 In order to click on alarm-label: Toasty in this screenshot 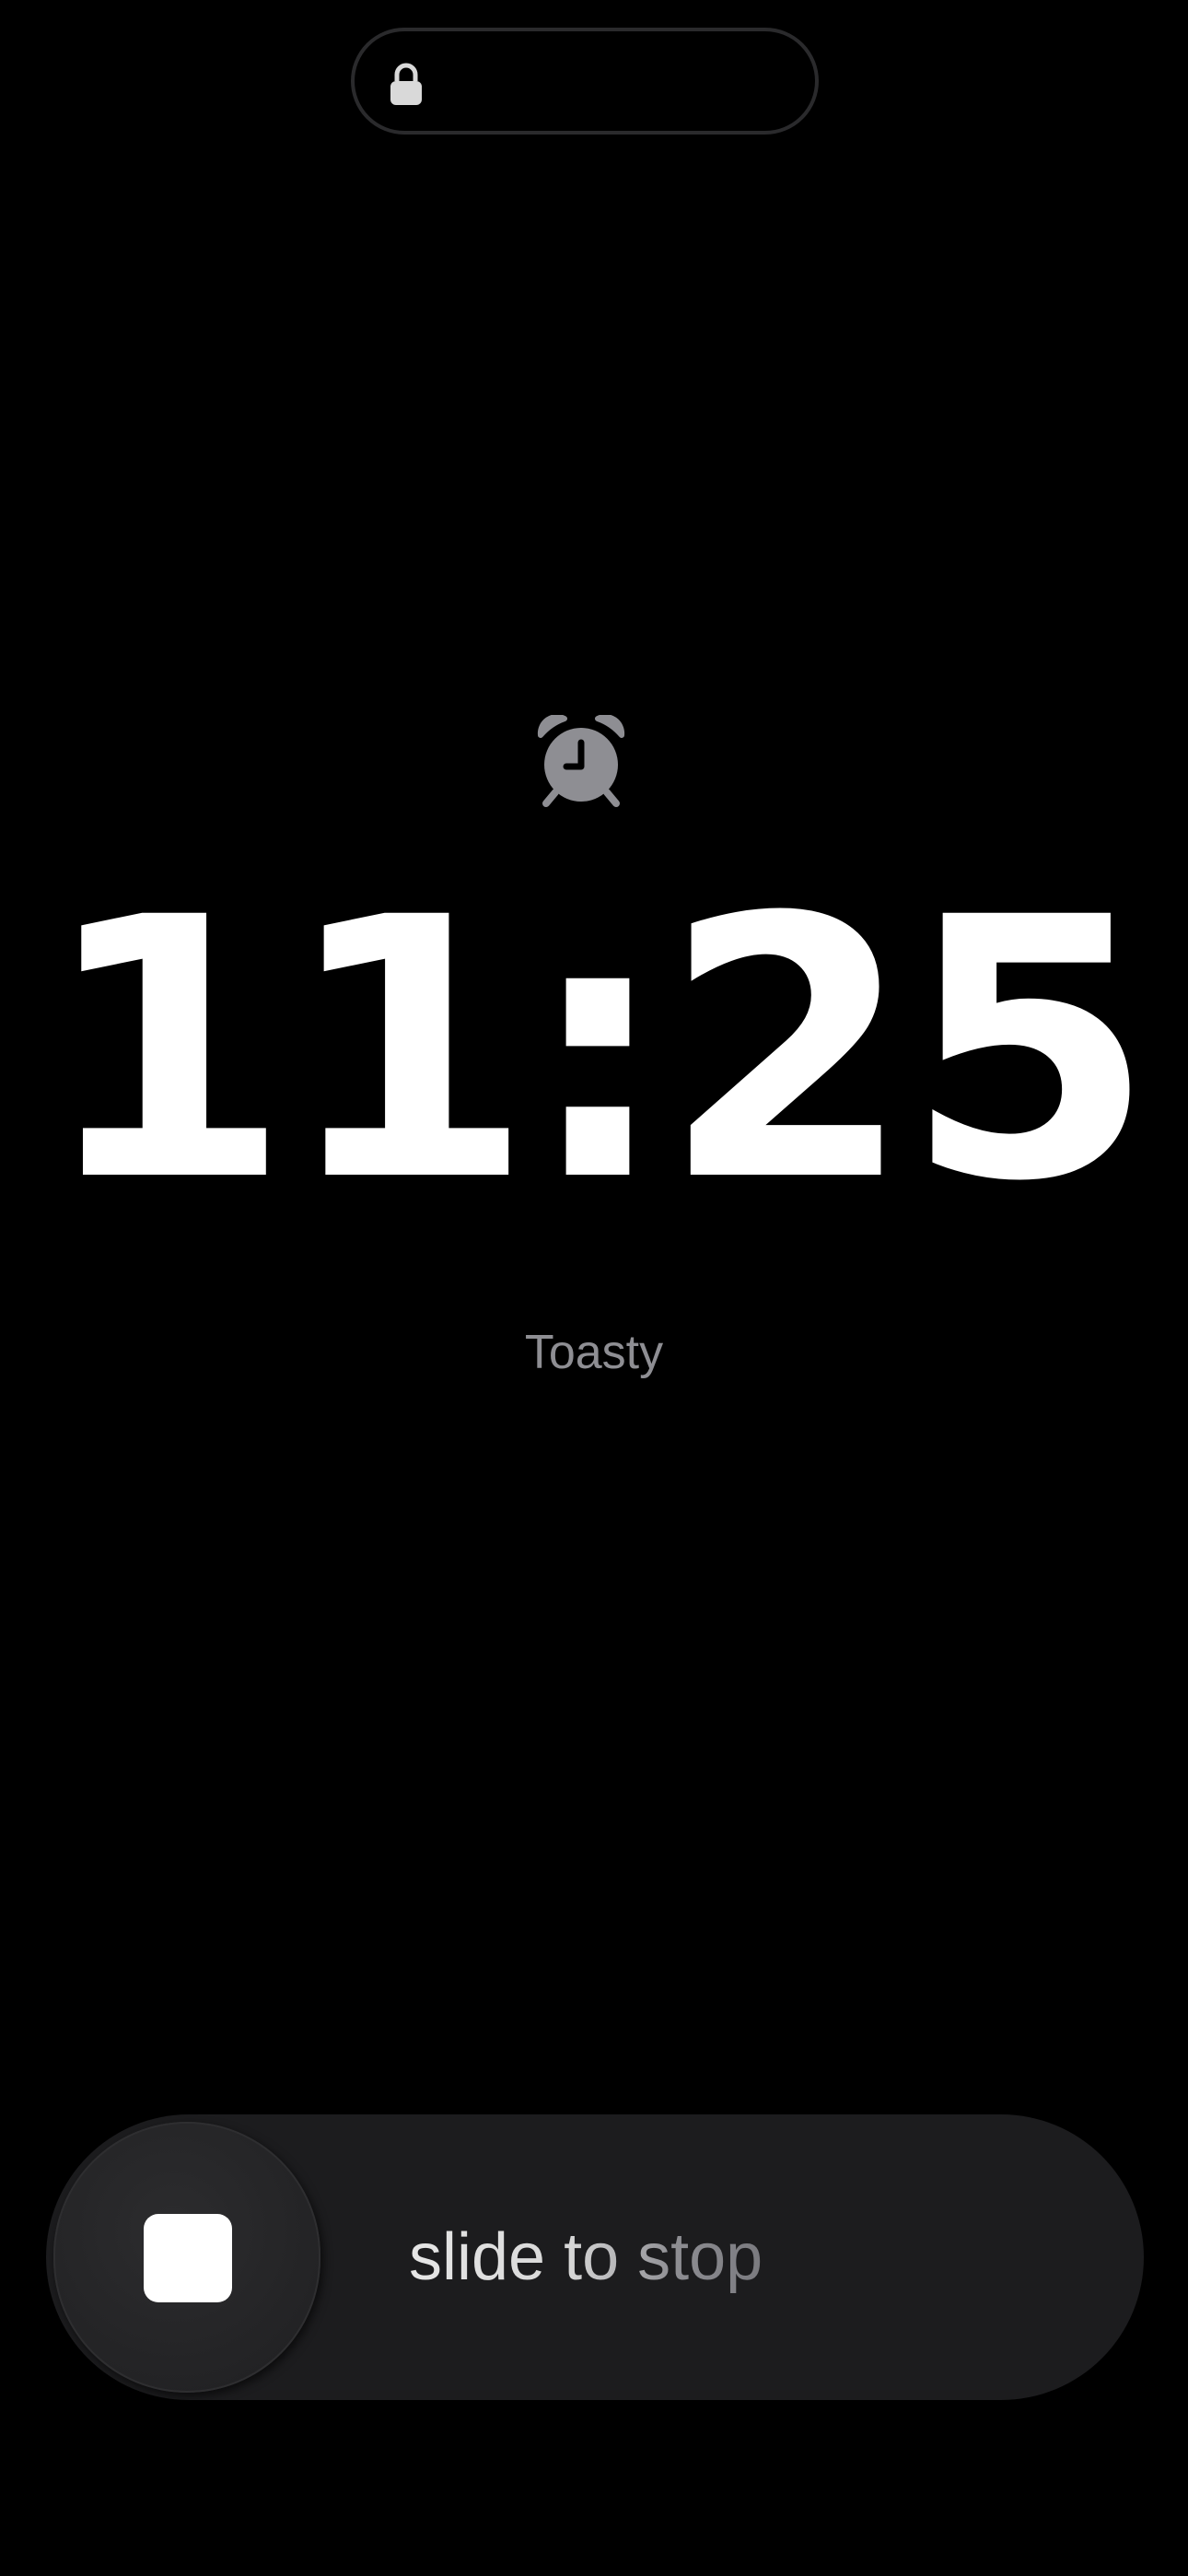, I will do `click(594, 1352)`.